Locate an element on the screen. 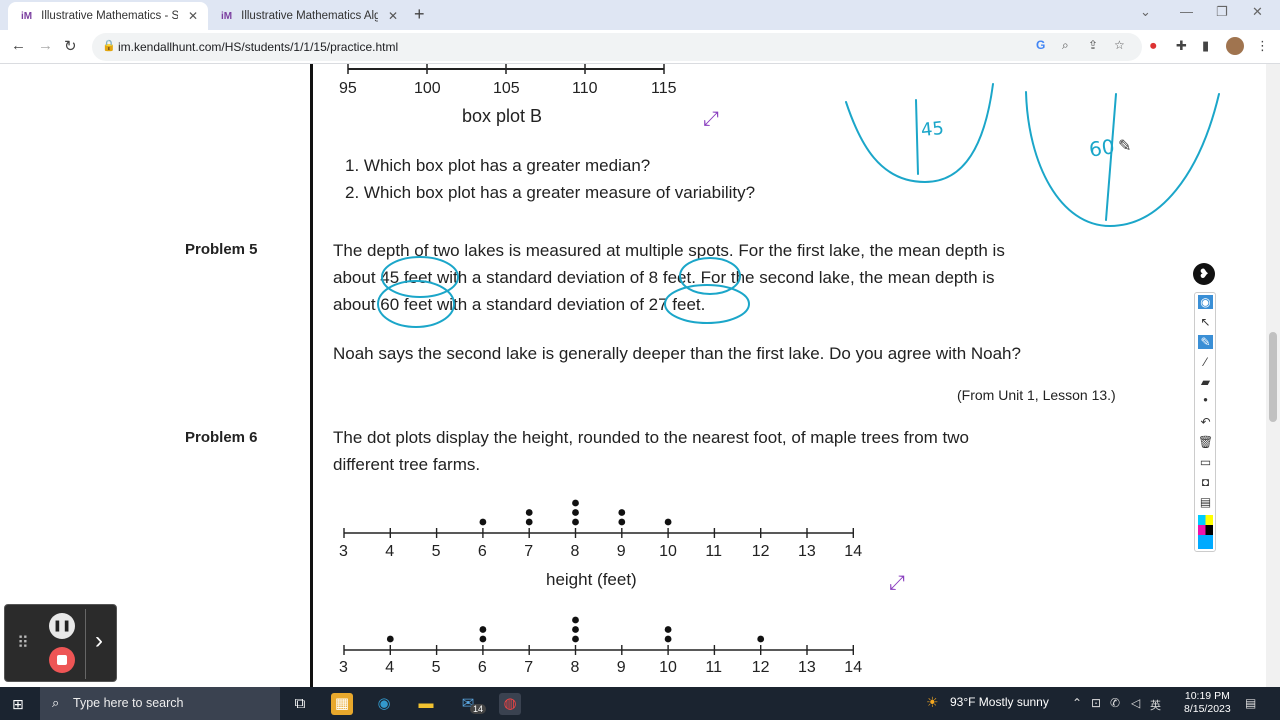 This screenshot has height=720, width=1280. annotation-app-logo-icon: ❥ is located at coordinates (1204, 274).